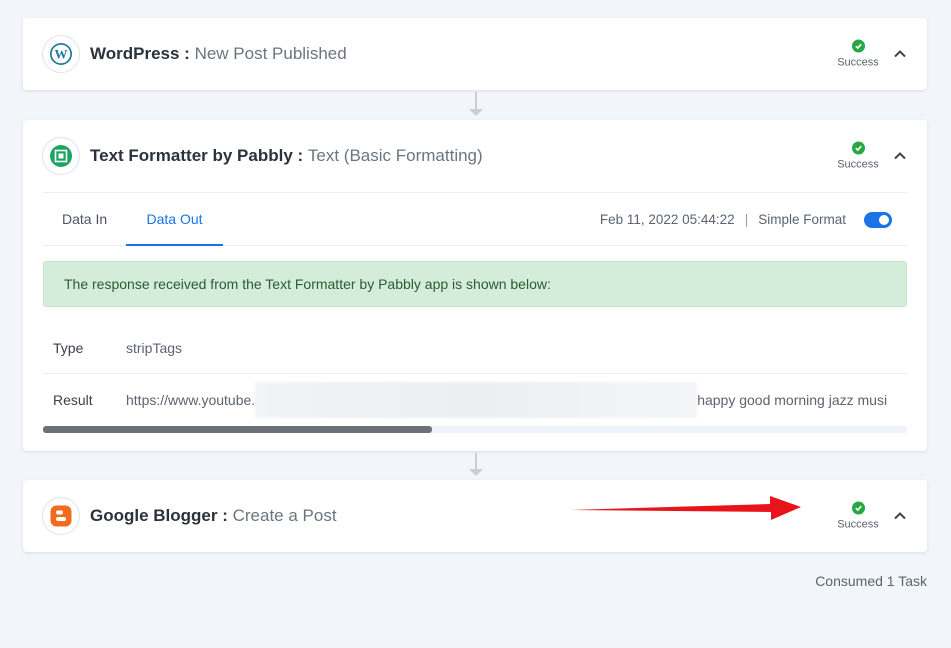 This screenshot has height=648, width=951. Describe the element at coordinates (68, 348) in the screenshot. I see `type-key: Type` at that location.